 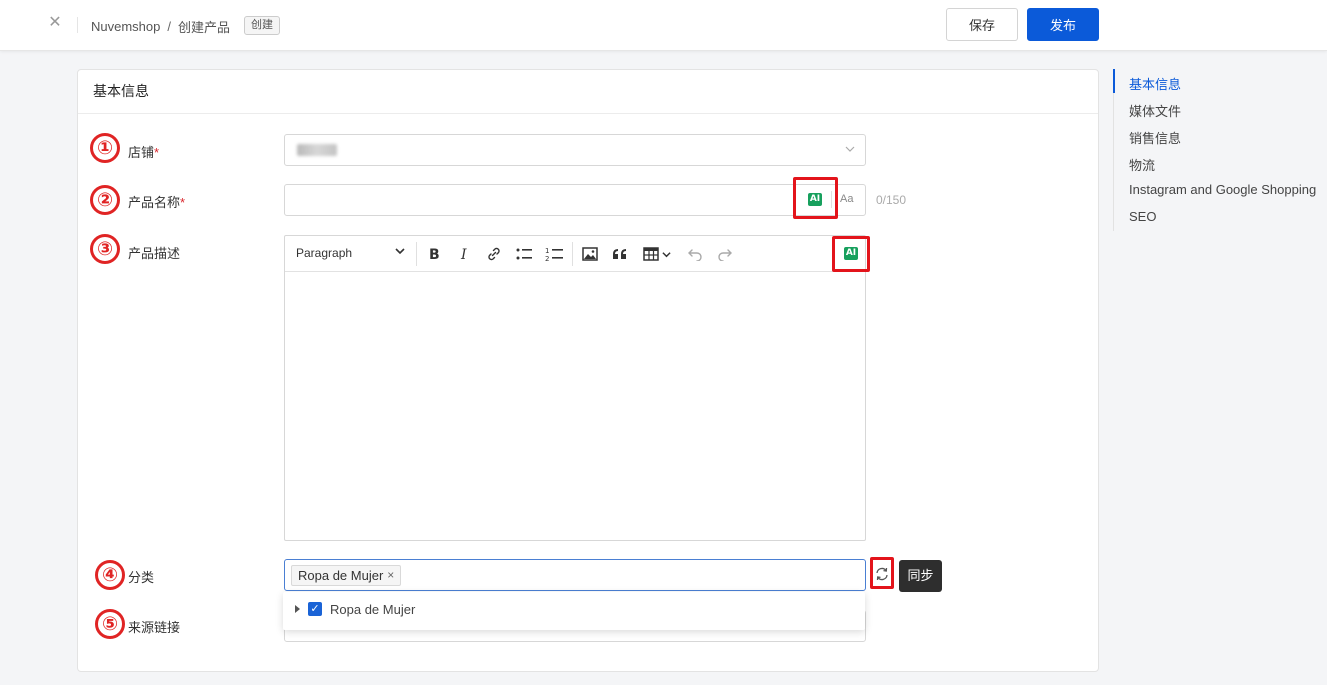 I want to click on save-button: 保存, so click(x=982, y=24).